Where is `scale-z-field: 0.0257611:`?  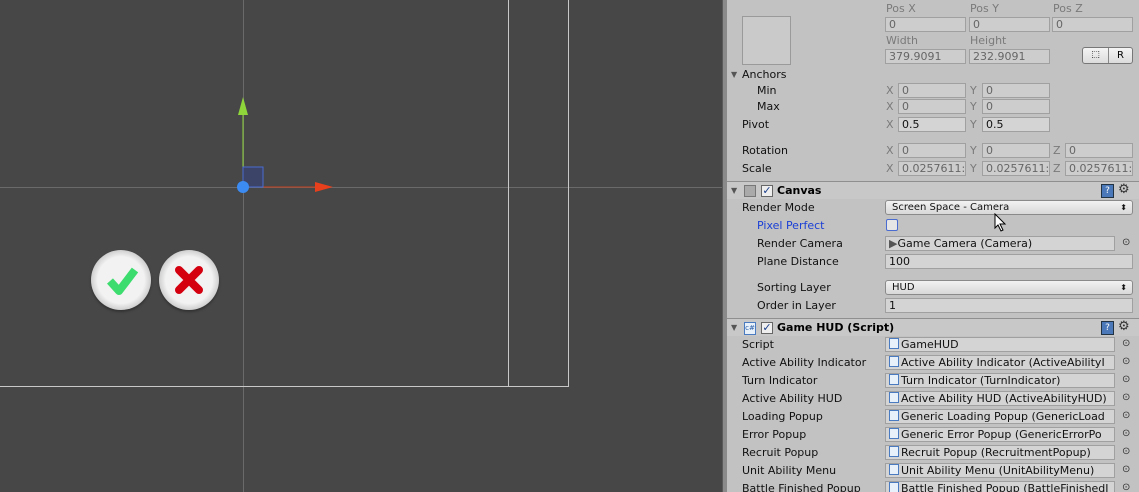 scale-z-field: 0.0257611: is located at coordinates (1099, 168).